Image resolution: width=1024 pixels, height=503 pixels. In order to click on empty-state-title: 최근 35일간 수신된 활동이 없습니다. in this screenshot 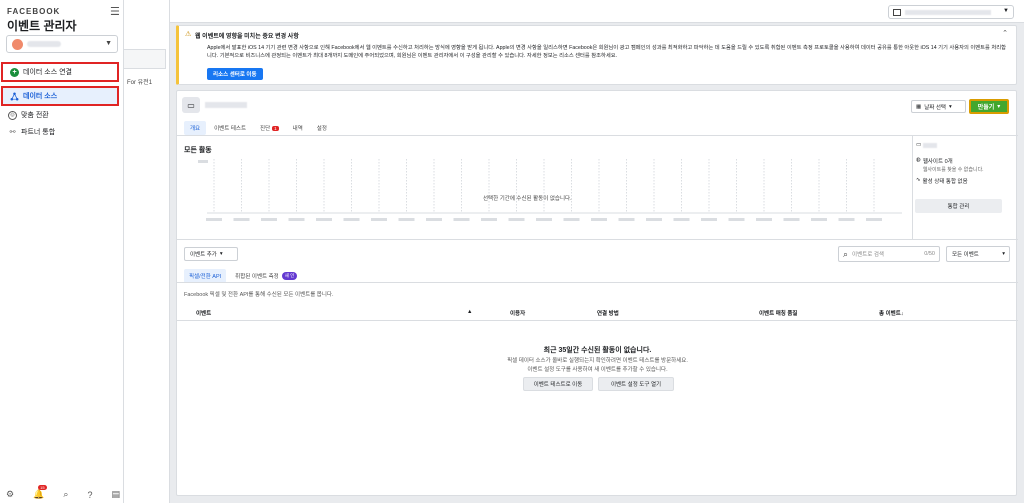, I will do `click(597, 350)`.